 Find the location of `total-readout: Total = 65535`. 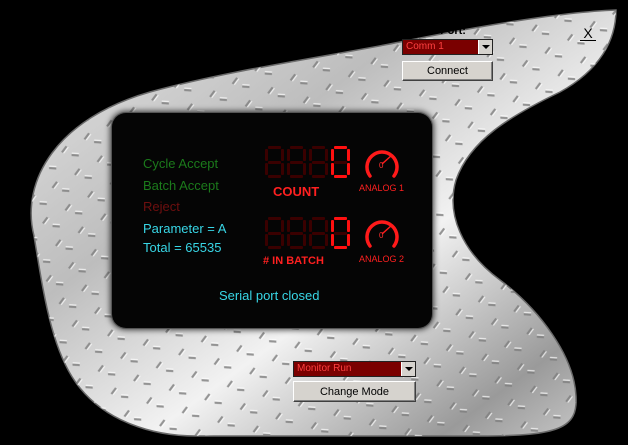

total-readout: Total = 65535 is located at coordinates (182, 247).